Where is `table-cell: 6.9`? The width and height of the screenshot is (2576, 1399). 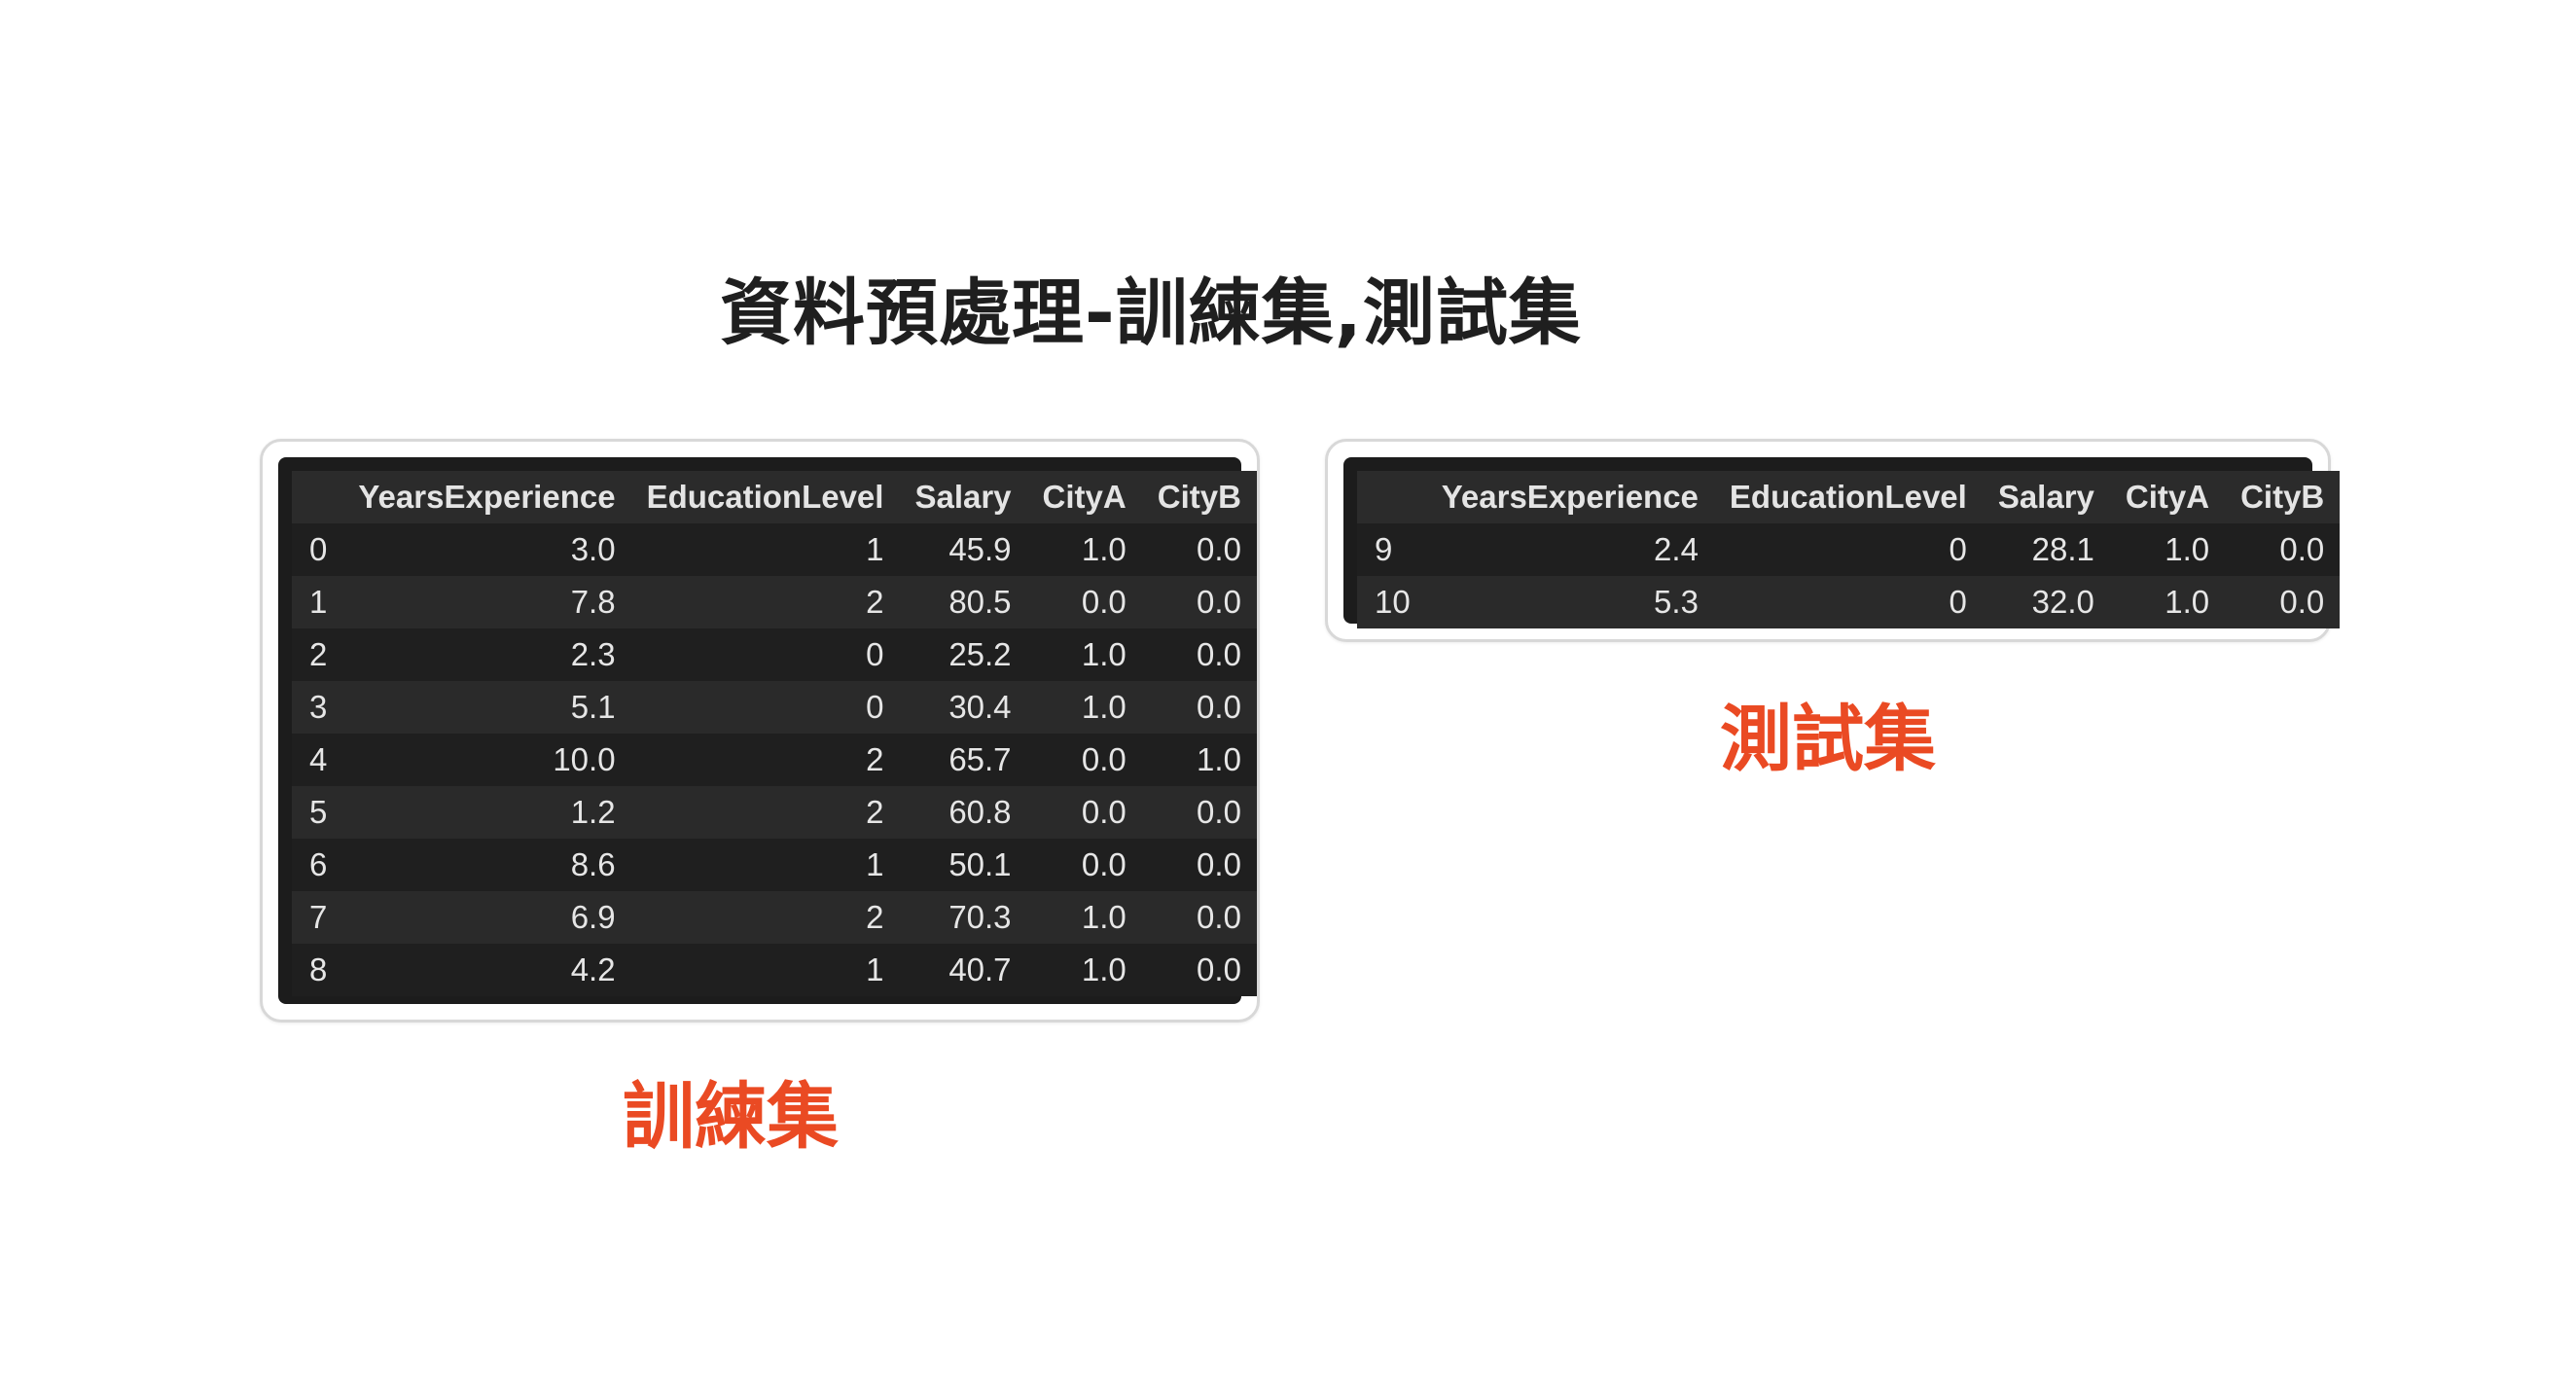
table-cell: 6.9 is located at coordinates (486, 917).